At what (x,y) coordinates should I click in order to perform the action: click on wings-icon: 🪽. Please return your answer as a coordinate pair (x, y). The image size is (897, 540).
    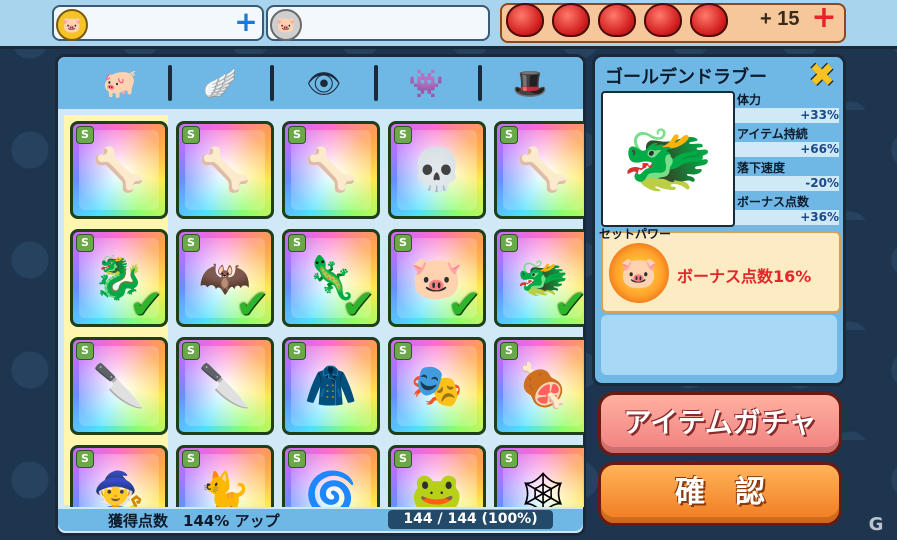
    Looking at the image, I should click on (220, 83).